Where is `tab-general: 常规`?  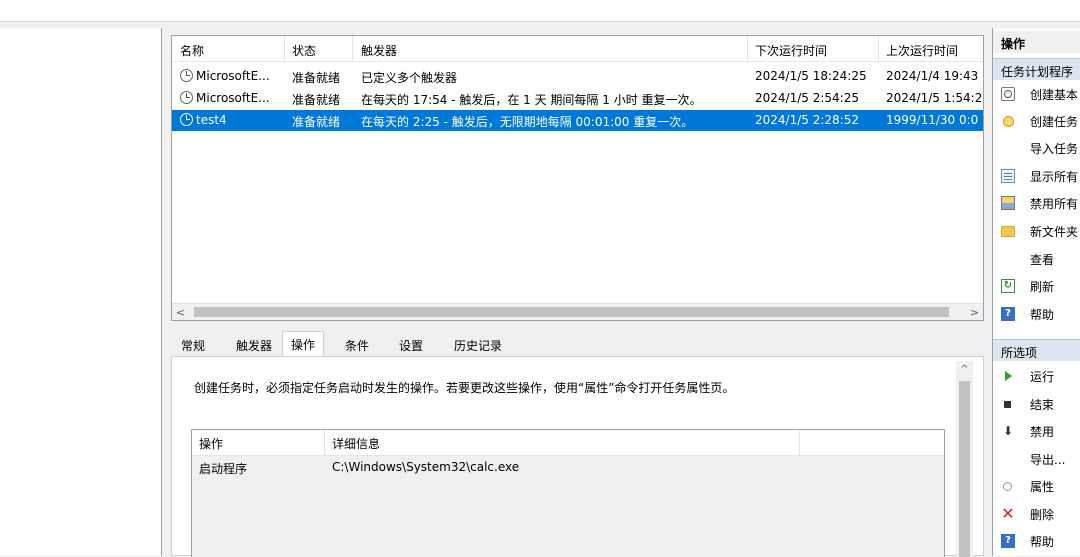
tab-general: 常规 is located at coordinates (193, 345).